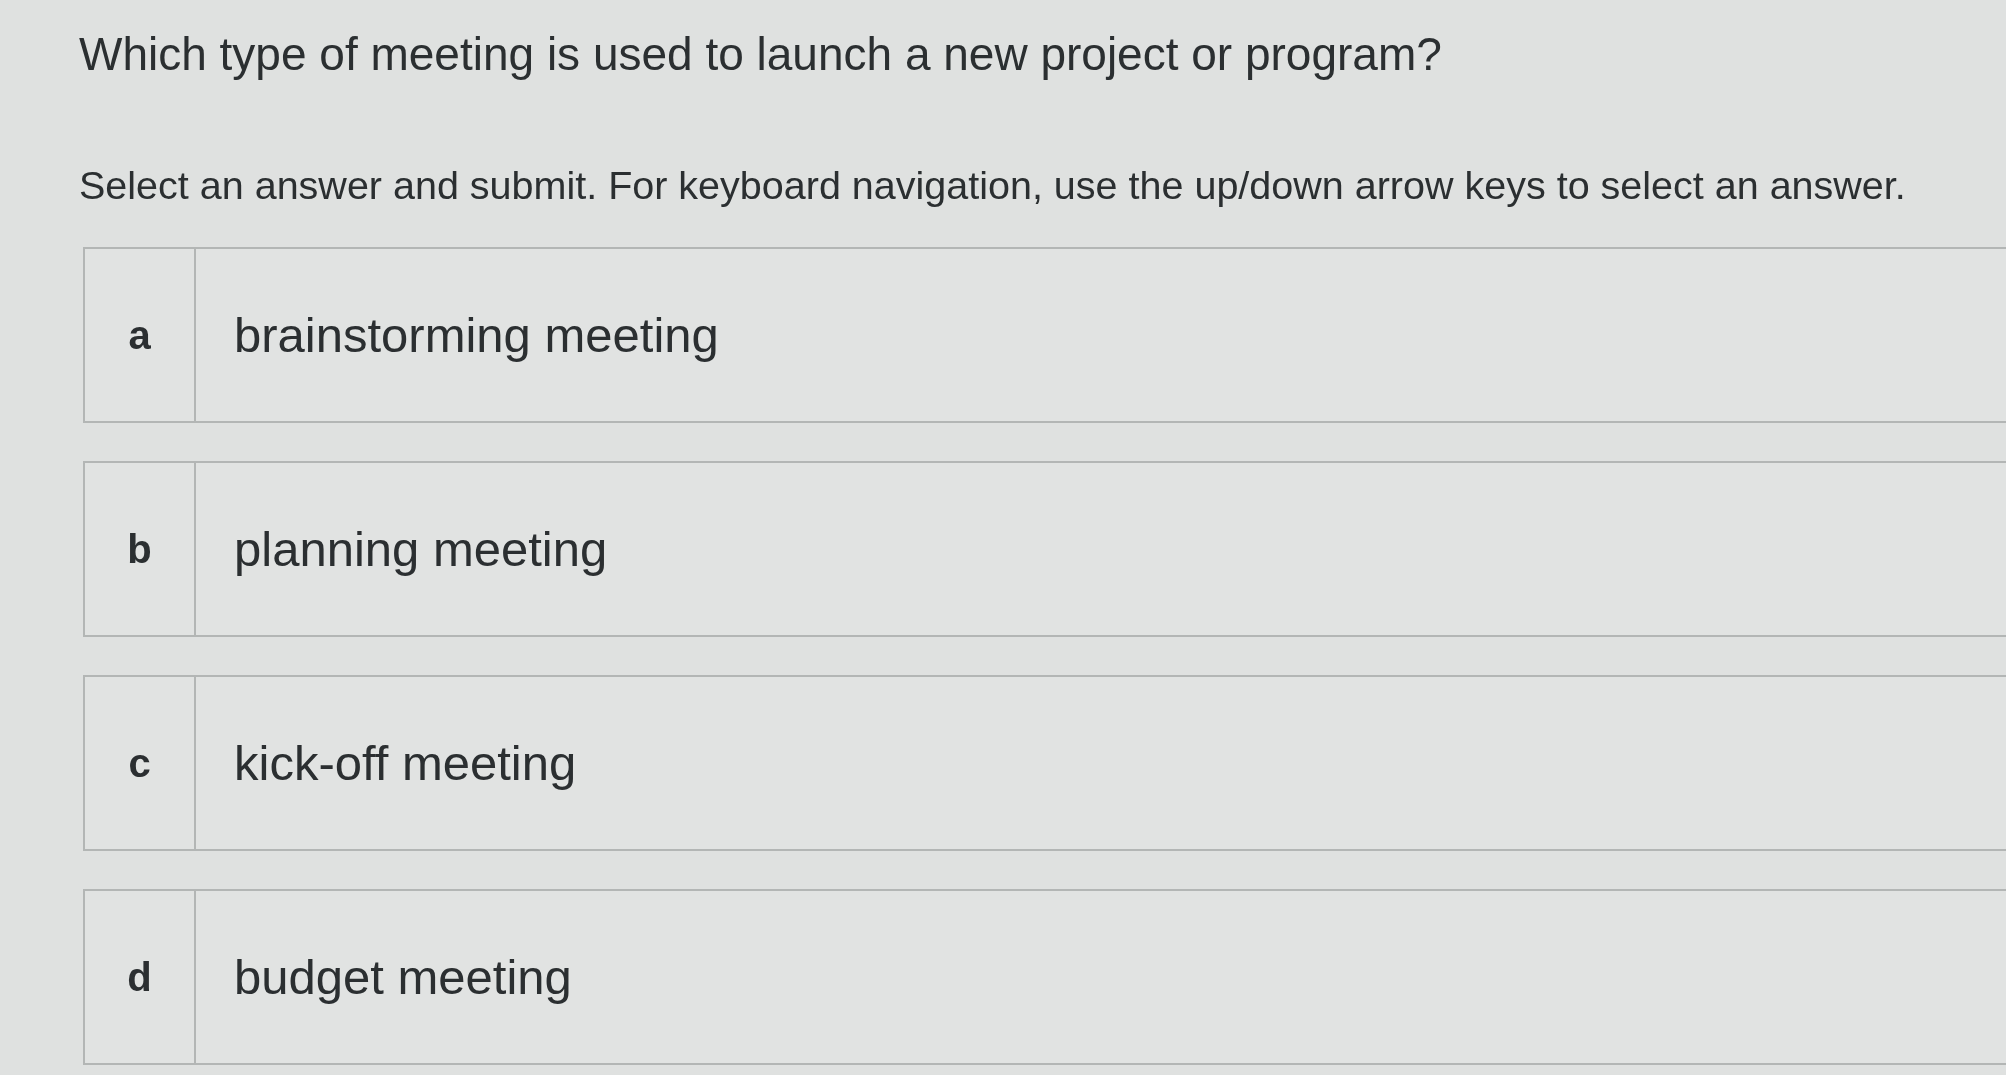 Image resolution: width=2006 pixels, height=1075 pixels. What do you see at coordinates (140, 977) in the screenshot?
I see `option-letter: d` at bounding box center [140, 977].